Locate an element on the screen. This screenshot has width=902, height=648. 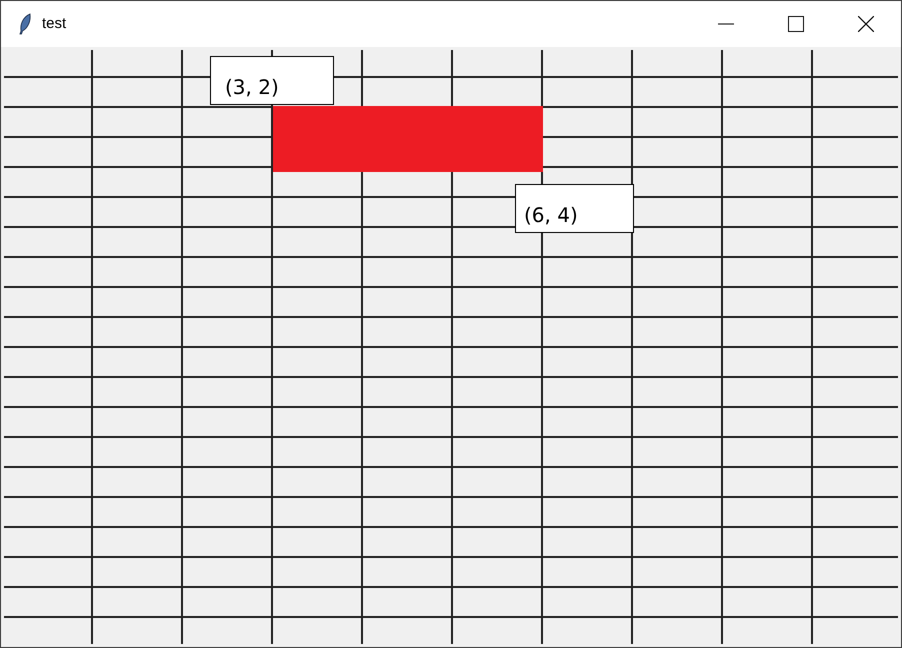
coordinate-label: (3, 2) is located at coordinates (272, 80).